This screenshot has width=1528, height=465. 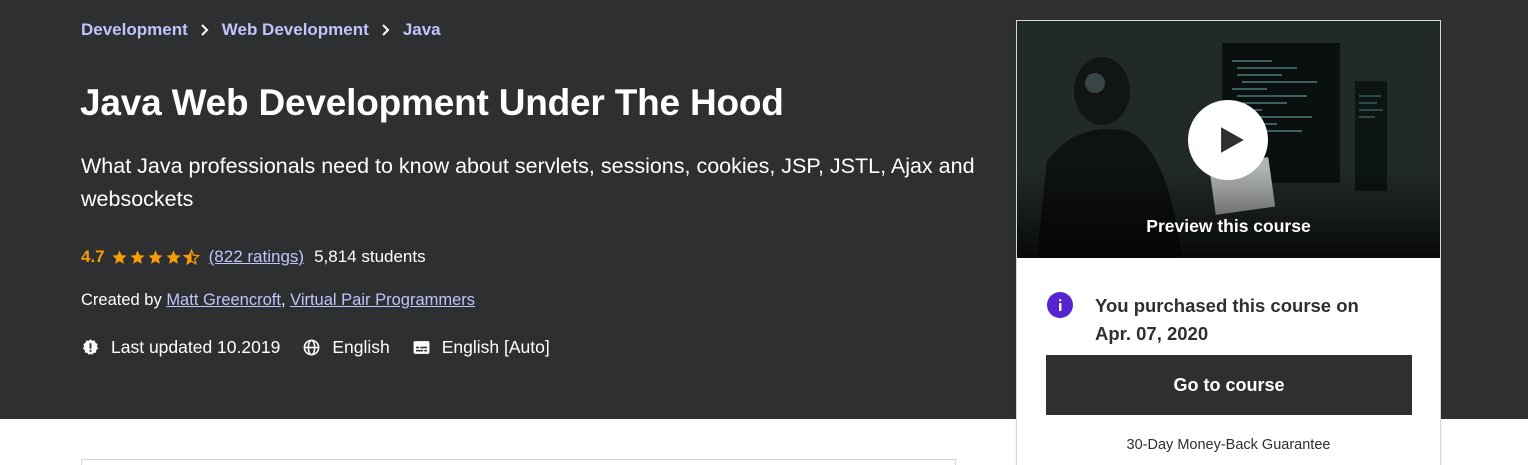 I want to click on ratings-count-link: (822 ratings), so click(x=256, y=257).